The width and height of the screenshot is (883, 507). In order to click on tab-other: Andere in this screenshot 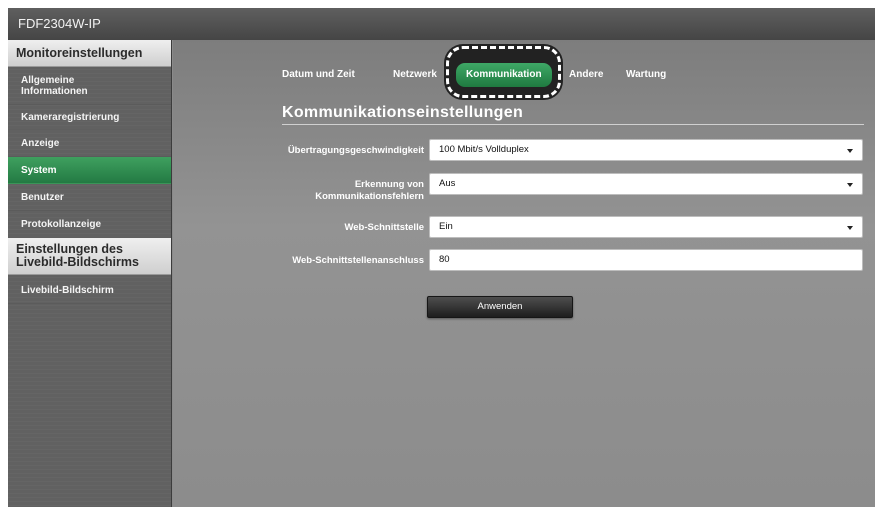, I will do `click(586, 75)`.